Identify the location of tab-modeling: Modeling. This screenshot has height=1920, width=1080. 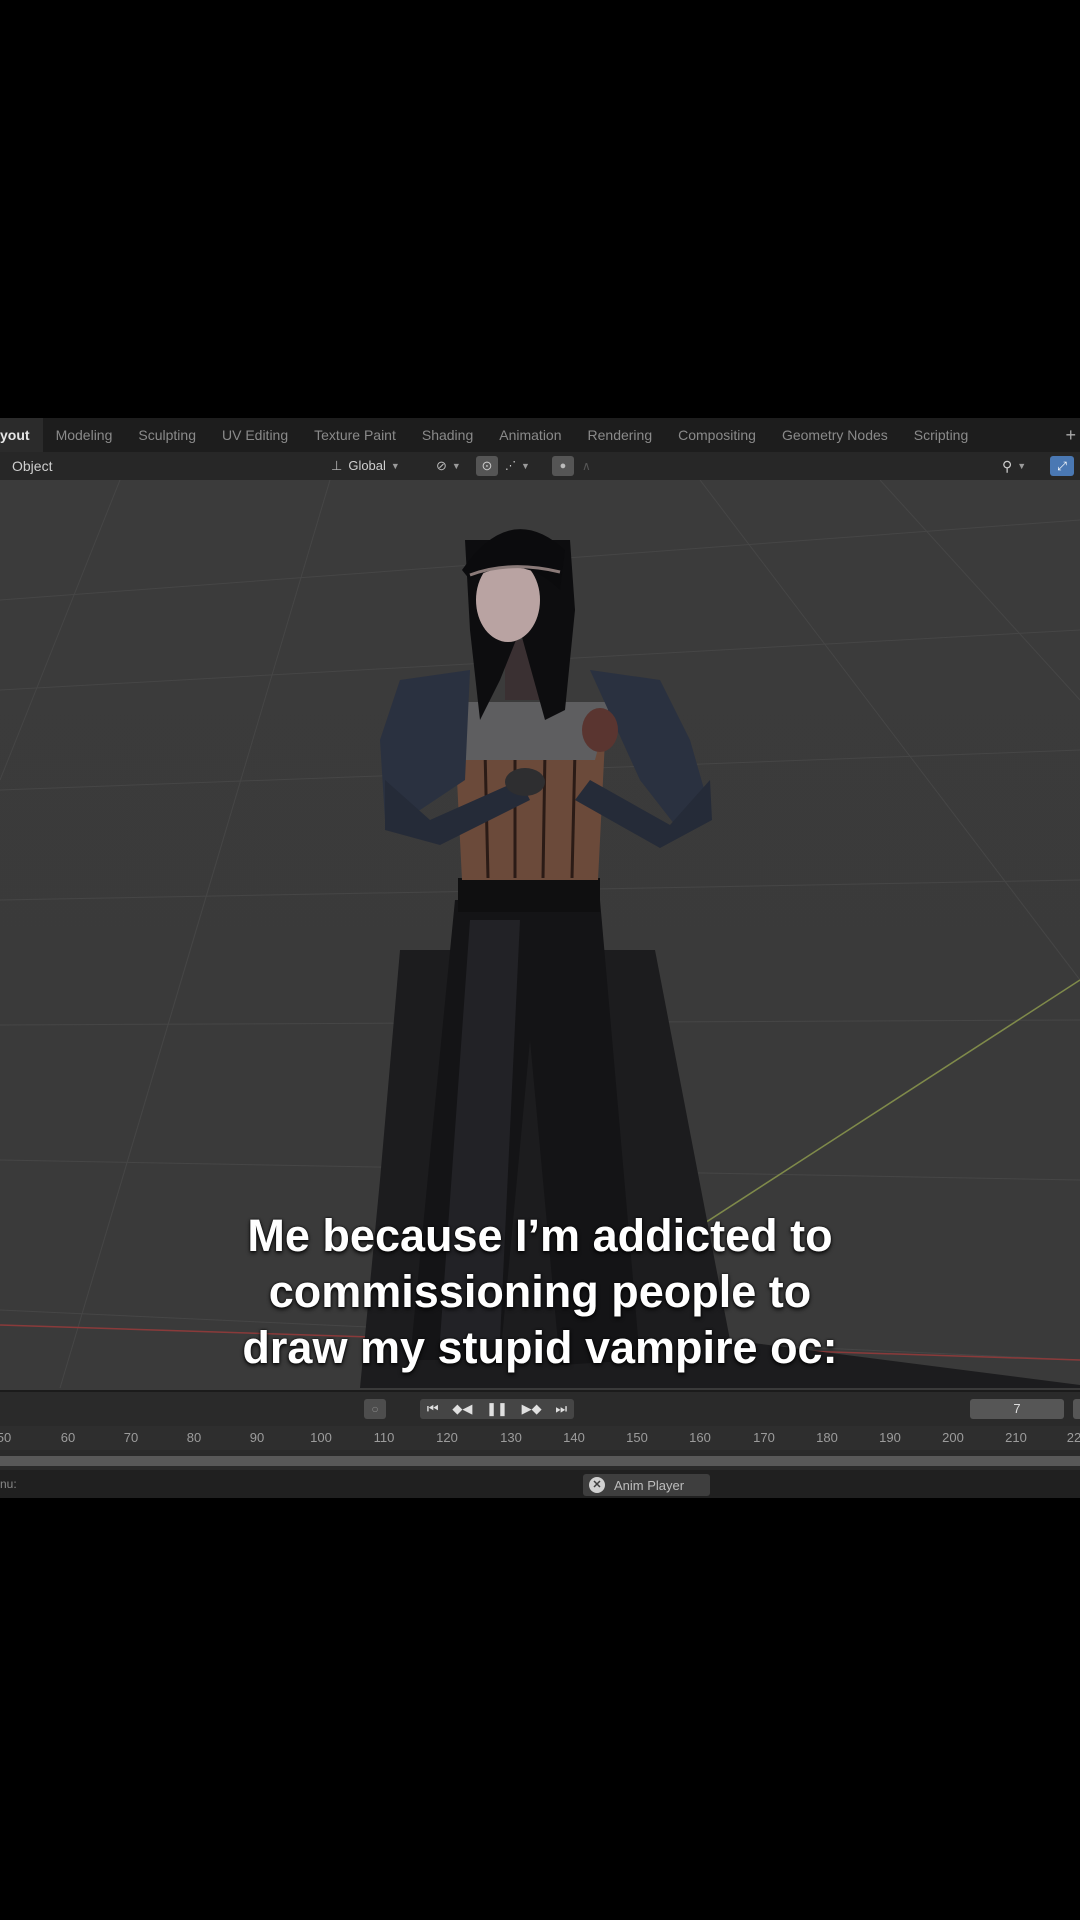
(84, 435).